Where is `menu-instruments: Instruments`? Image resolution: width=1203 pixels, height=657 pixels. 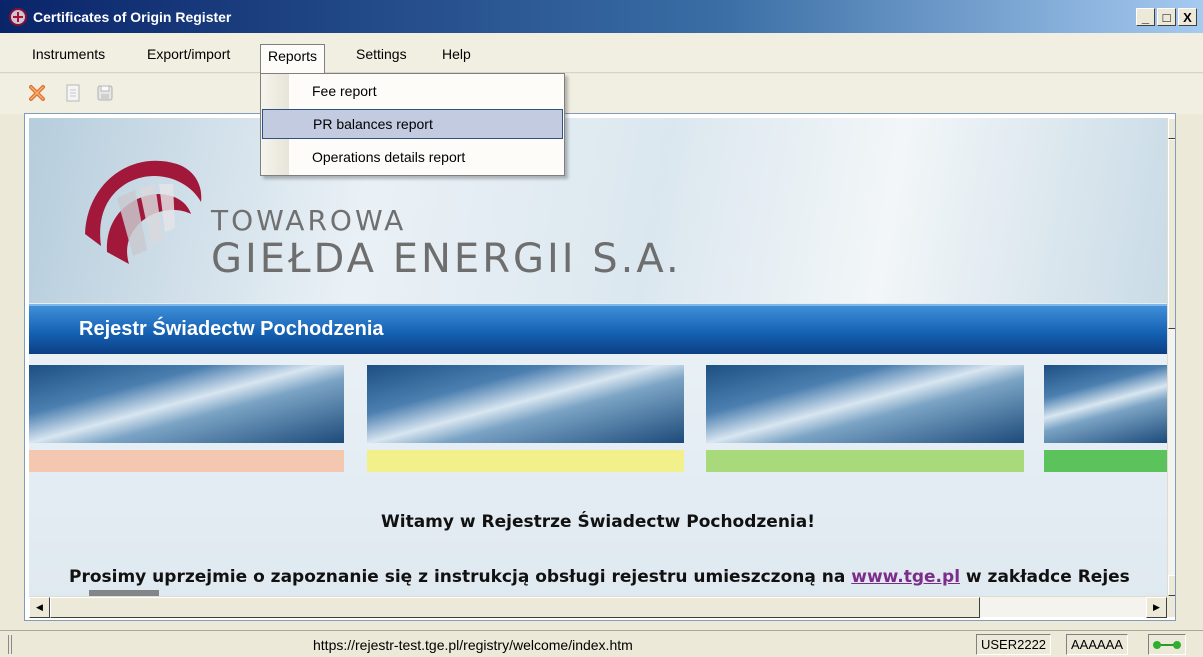 menu-instruments: Instruments is located at coordinates (68, 54).